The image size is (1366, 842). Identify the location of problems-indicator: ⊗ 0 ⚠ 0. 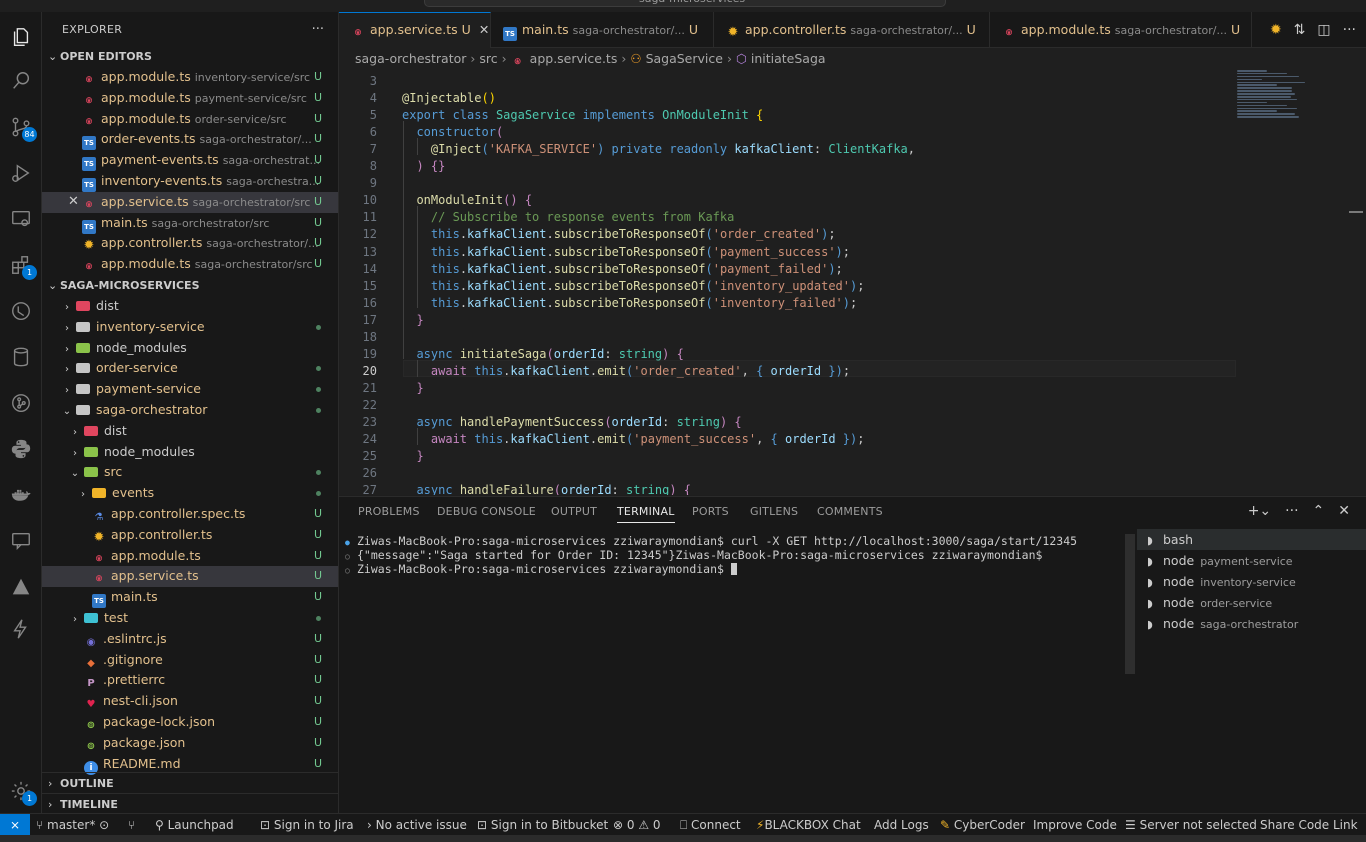
(637, 825).